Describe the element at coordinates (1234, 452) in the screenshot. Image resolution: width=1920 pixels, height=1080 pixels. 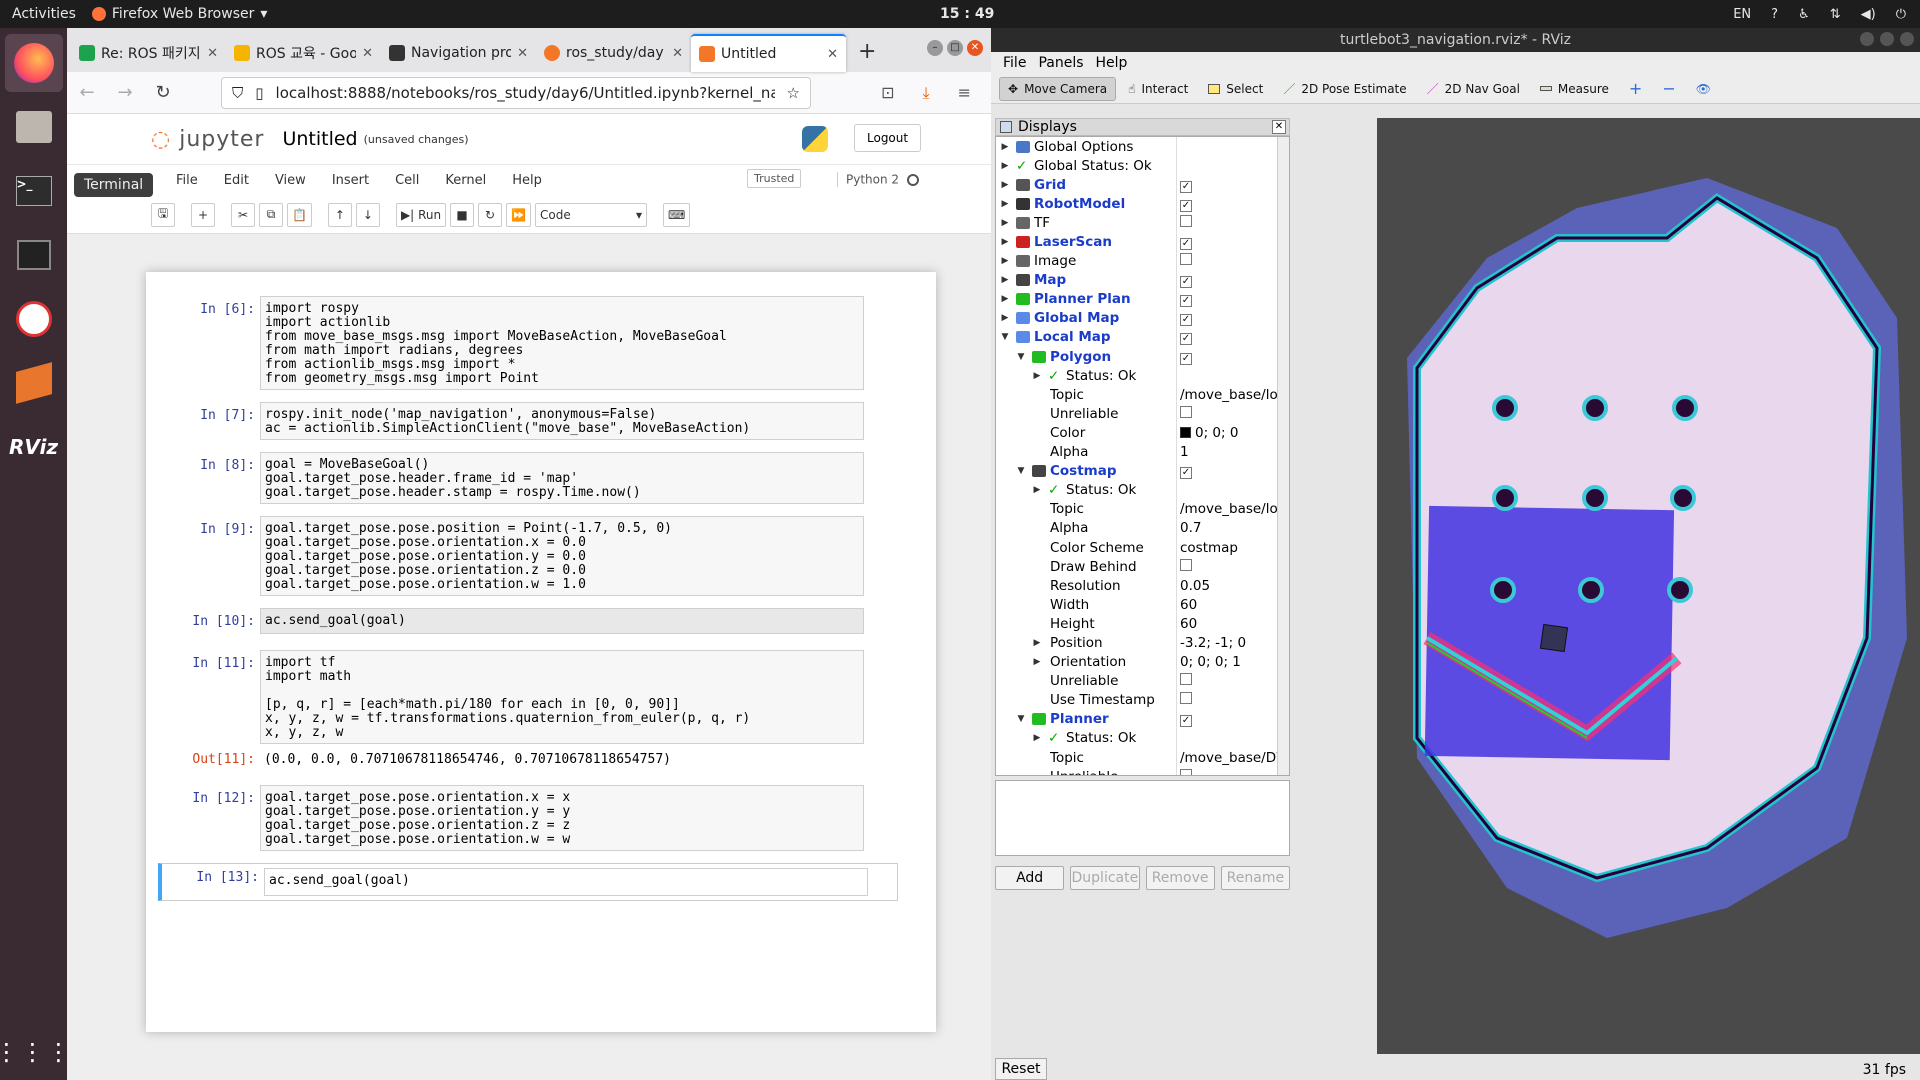
I see `display-value: 1` at that location.